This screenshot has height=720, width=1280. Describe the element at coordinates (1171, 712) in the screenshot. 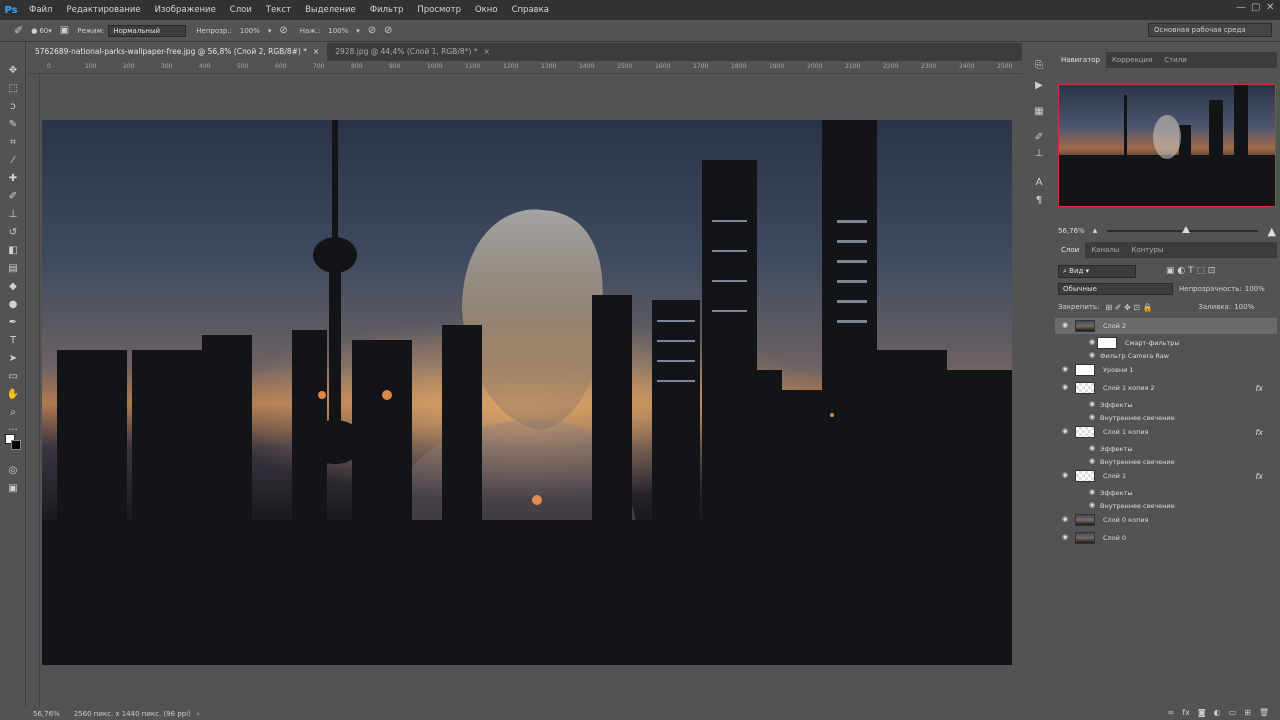

I see `link-layers-icon: ∞` at that location.